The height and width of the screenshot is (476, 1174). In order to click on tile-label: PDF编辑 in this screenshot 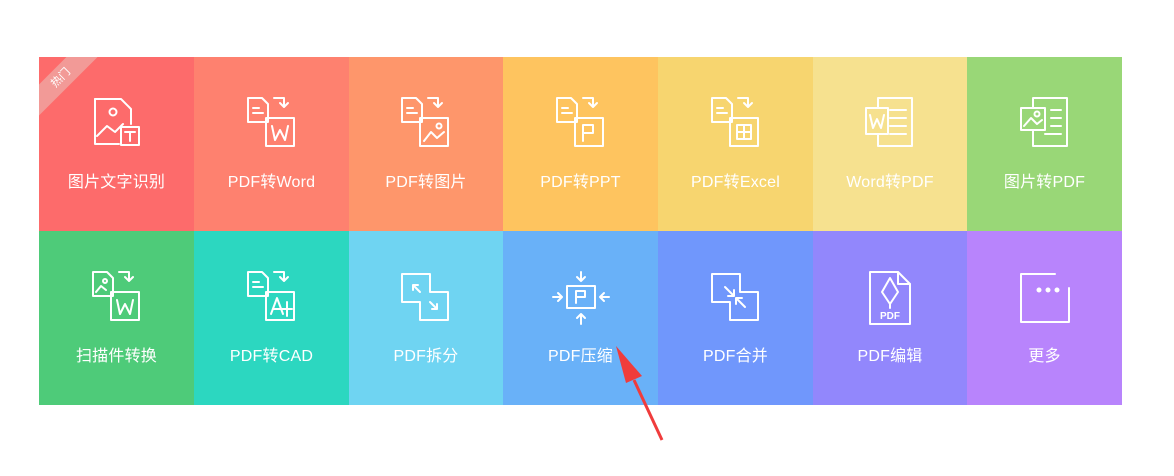, I will do `click(890, 356)`.